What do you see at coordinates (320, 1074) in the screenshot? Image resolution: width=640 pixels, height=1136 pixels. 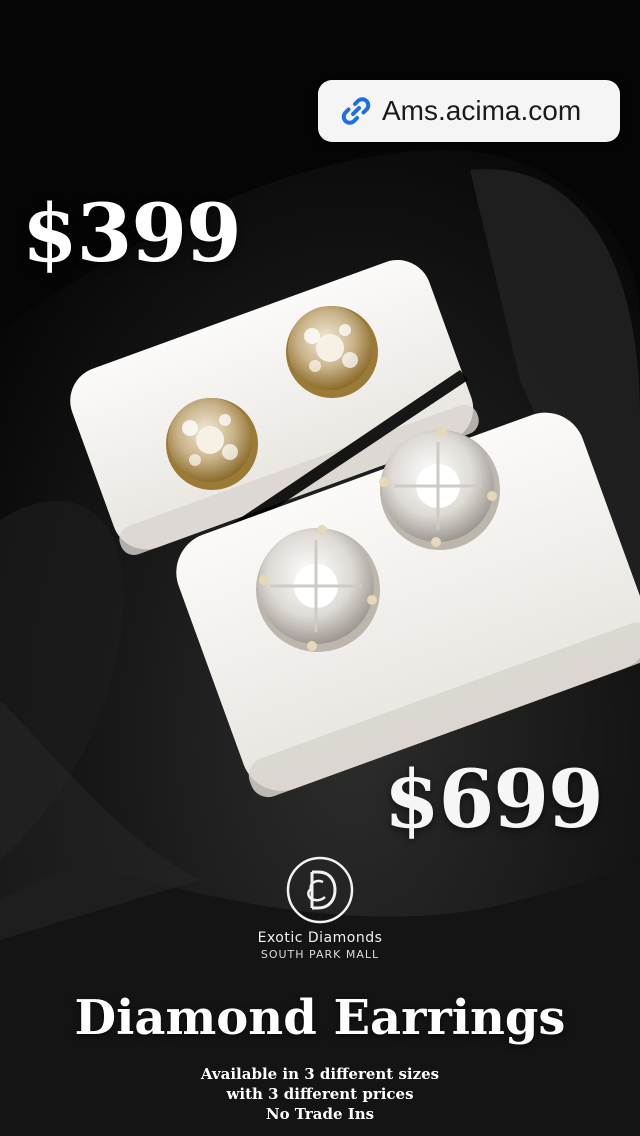 I see `details-line: Available in 3 different sizes` at bounding box center [320, 1074].